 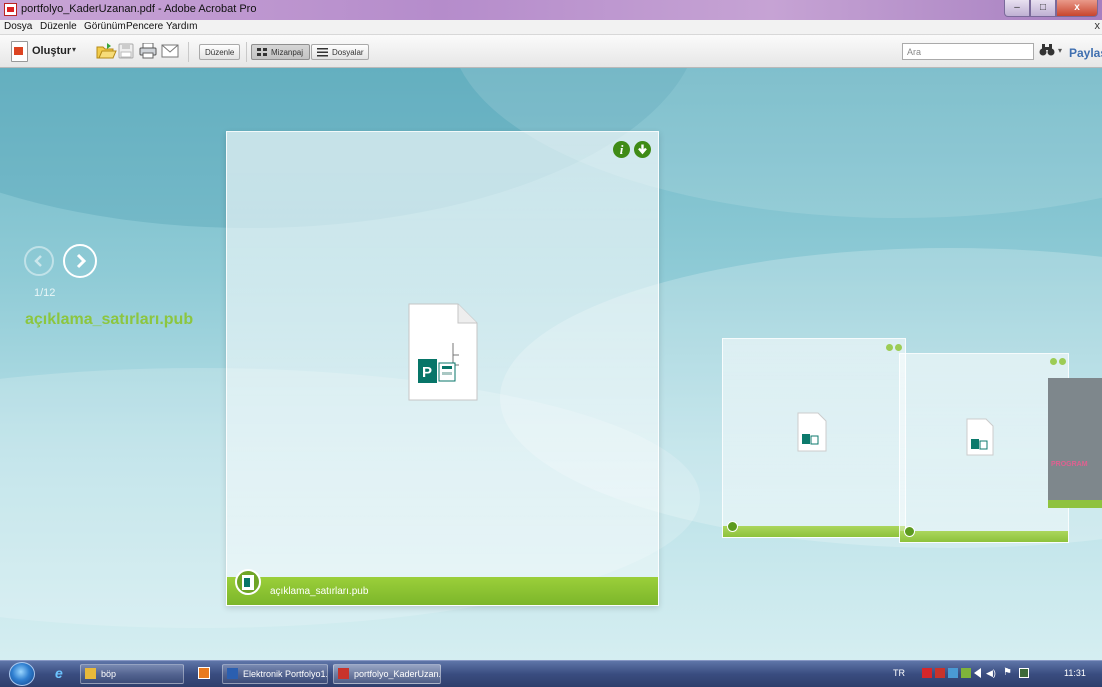 I want to click on menu-file: Dosya, so click(x=18, y=26).